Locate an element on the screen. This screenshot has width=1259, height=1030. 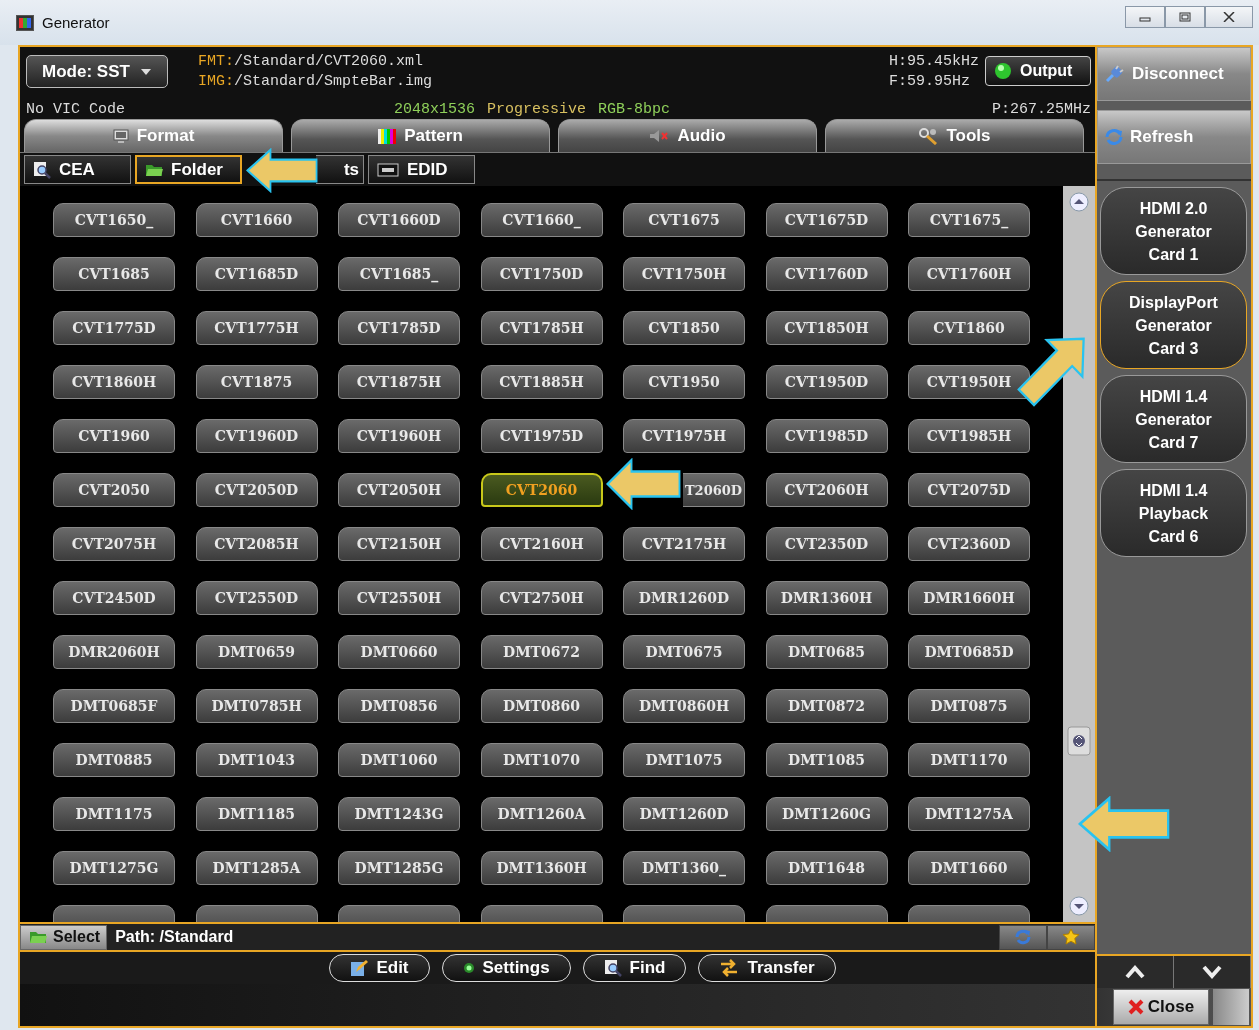
sub-tab: CEA is located at coordinates (77, 169).